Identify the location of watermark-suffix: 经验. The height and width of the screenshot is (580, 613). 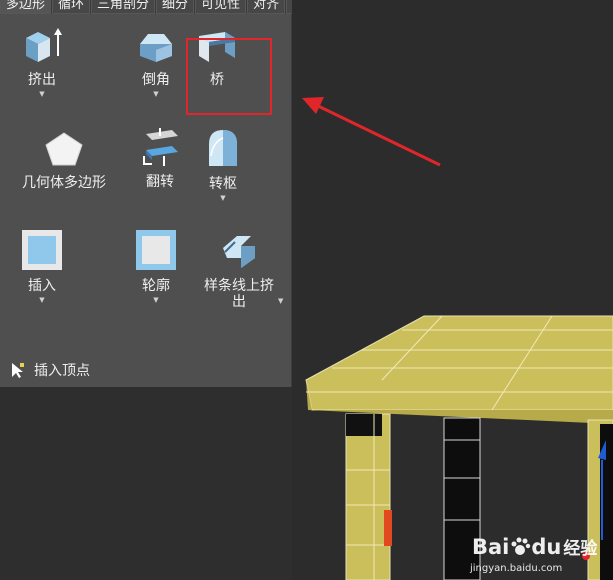
(580, 549).